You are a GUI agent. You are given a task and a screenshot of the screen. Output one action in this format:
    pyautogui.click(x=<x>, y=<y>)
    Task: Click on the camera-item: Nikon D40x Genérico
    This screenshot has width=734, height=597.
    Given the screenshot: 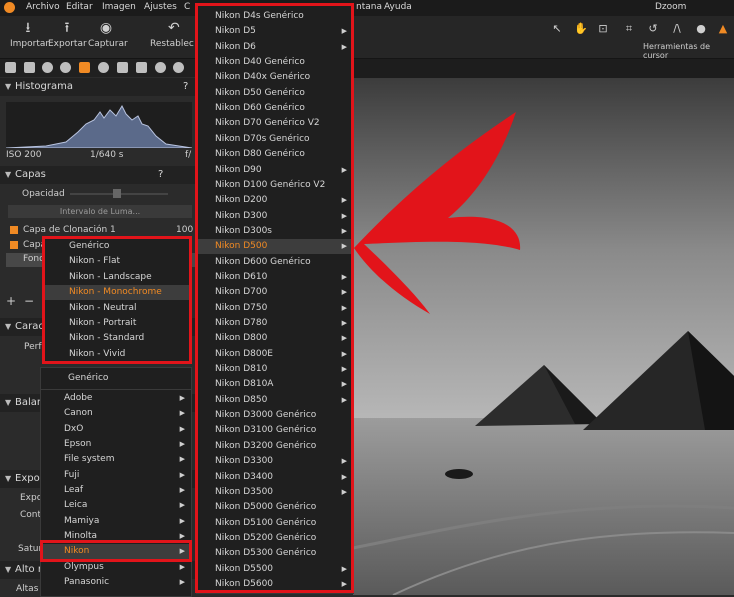 What is the action you would take?
    pyautogui.click(x=275, y=77)
    